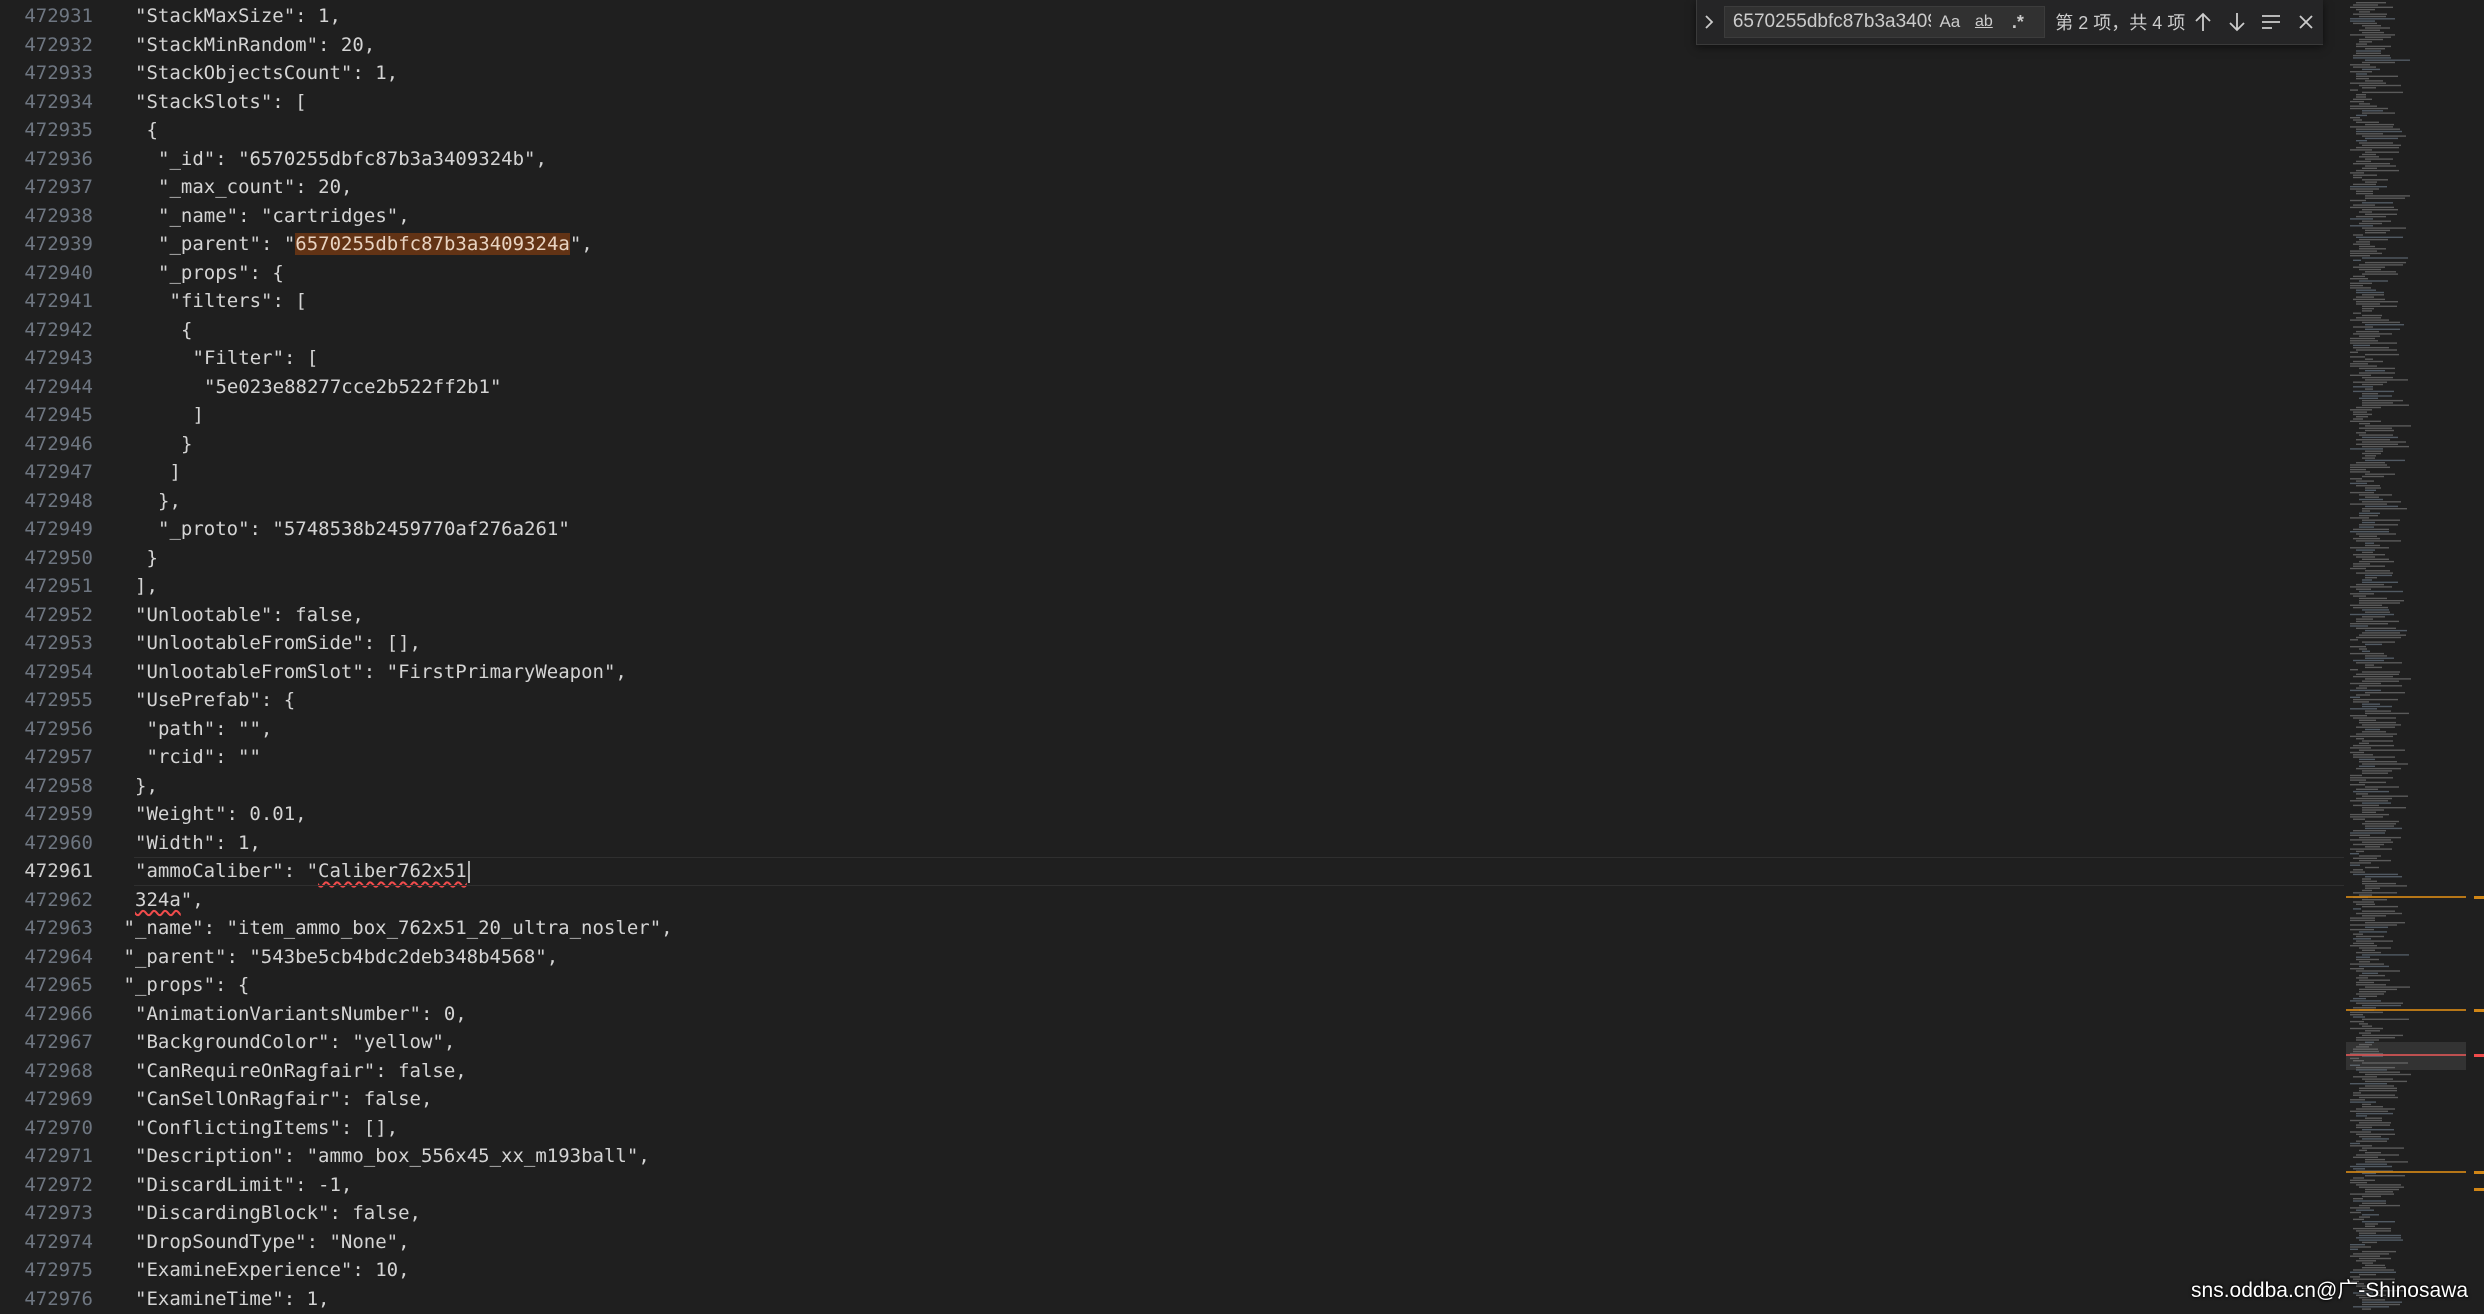  I want to click on match-case-button: Aa, so click(1950, 22).